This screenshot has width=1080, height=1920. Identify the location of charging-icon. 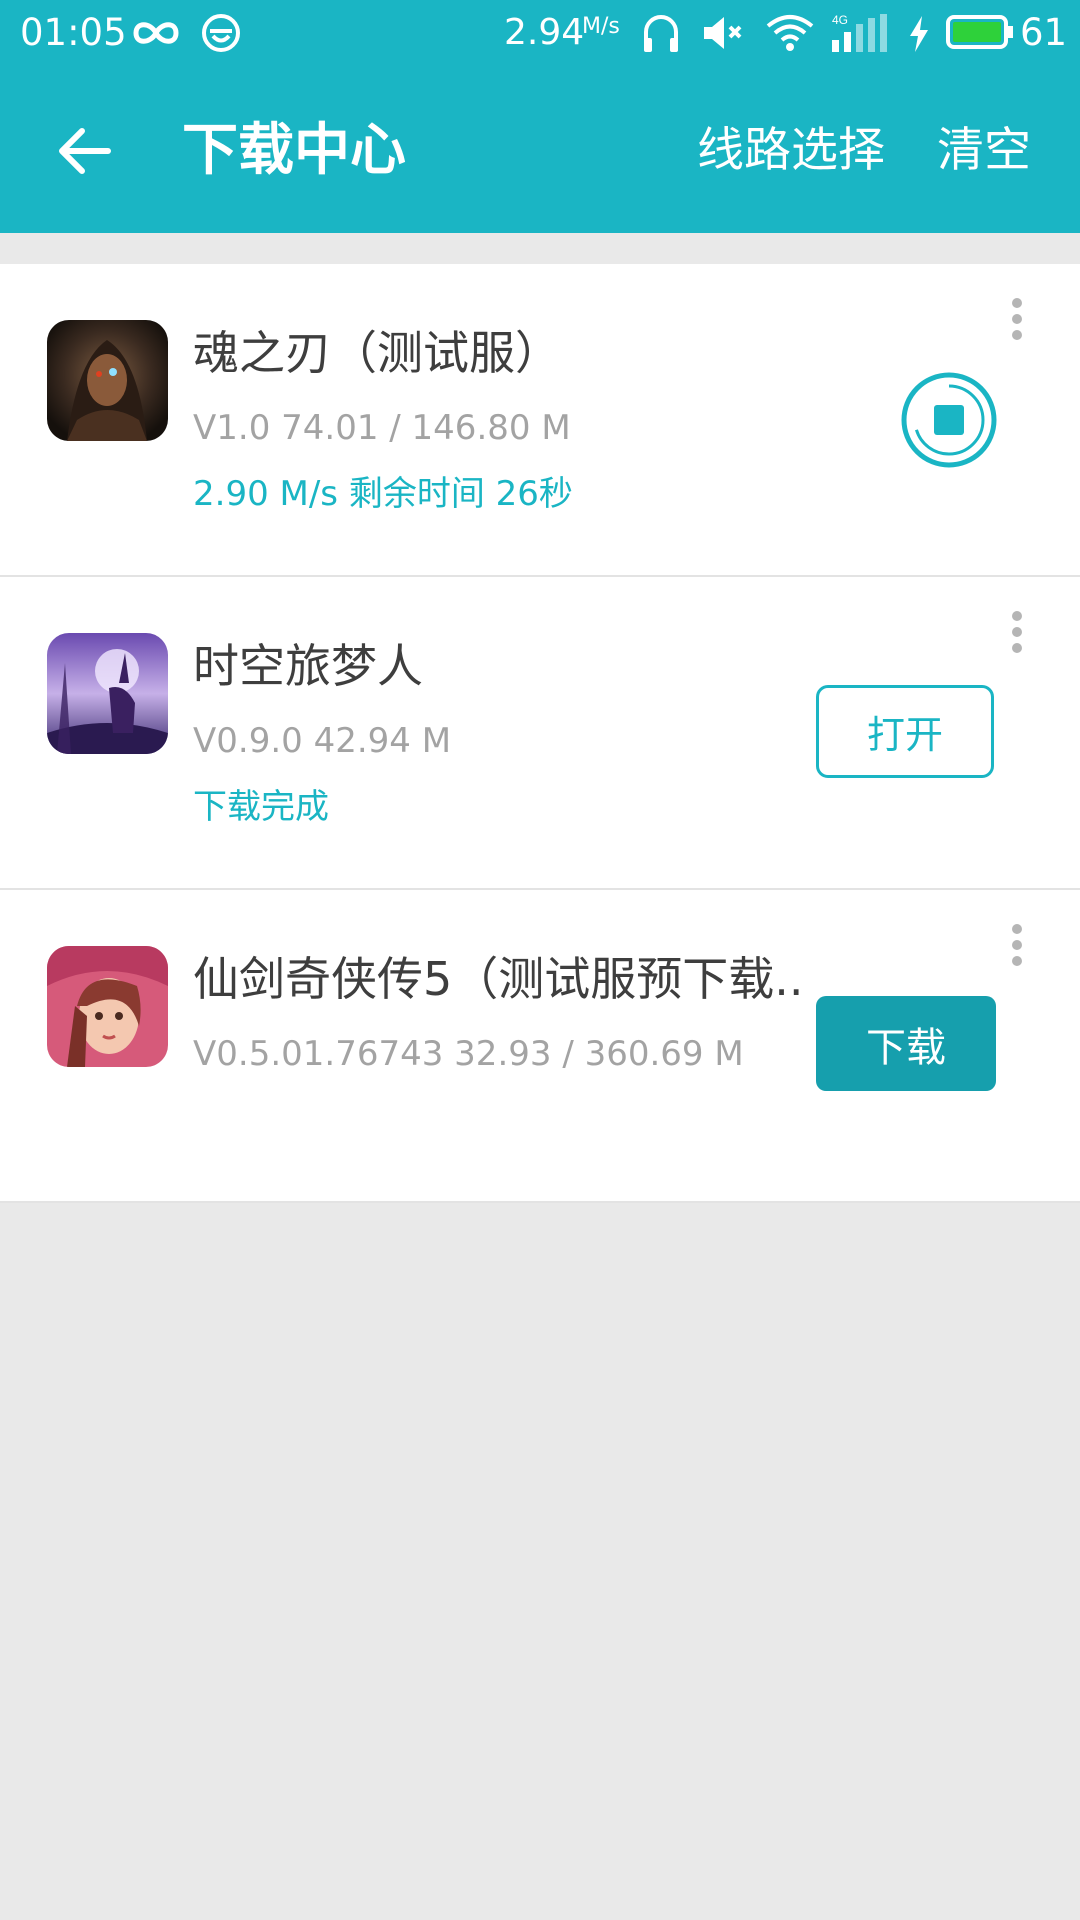
(919, 34).